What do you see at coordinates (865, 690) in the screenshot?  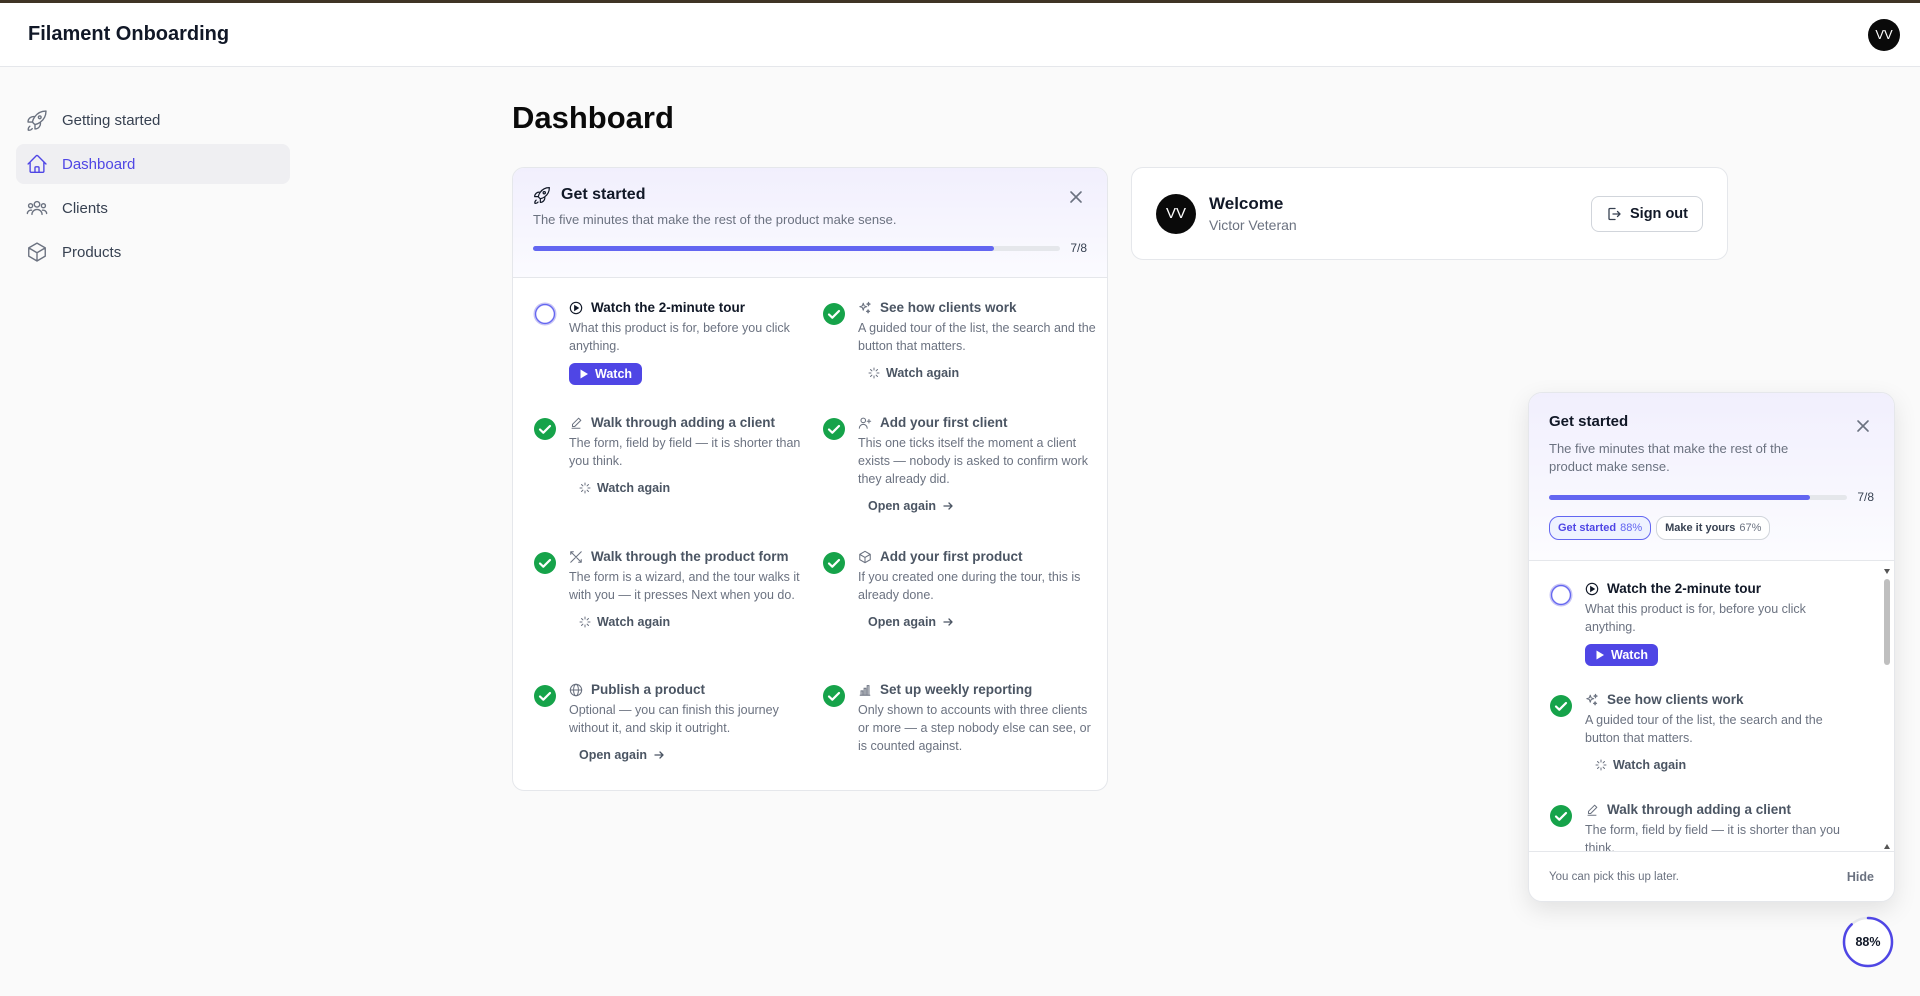 I see `bar-chart-icon` at bounding box center [865, 690].